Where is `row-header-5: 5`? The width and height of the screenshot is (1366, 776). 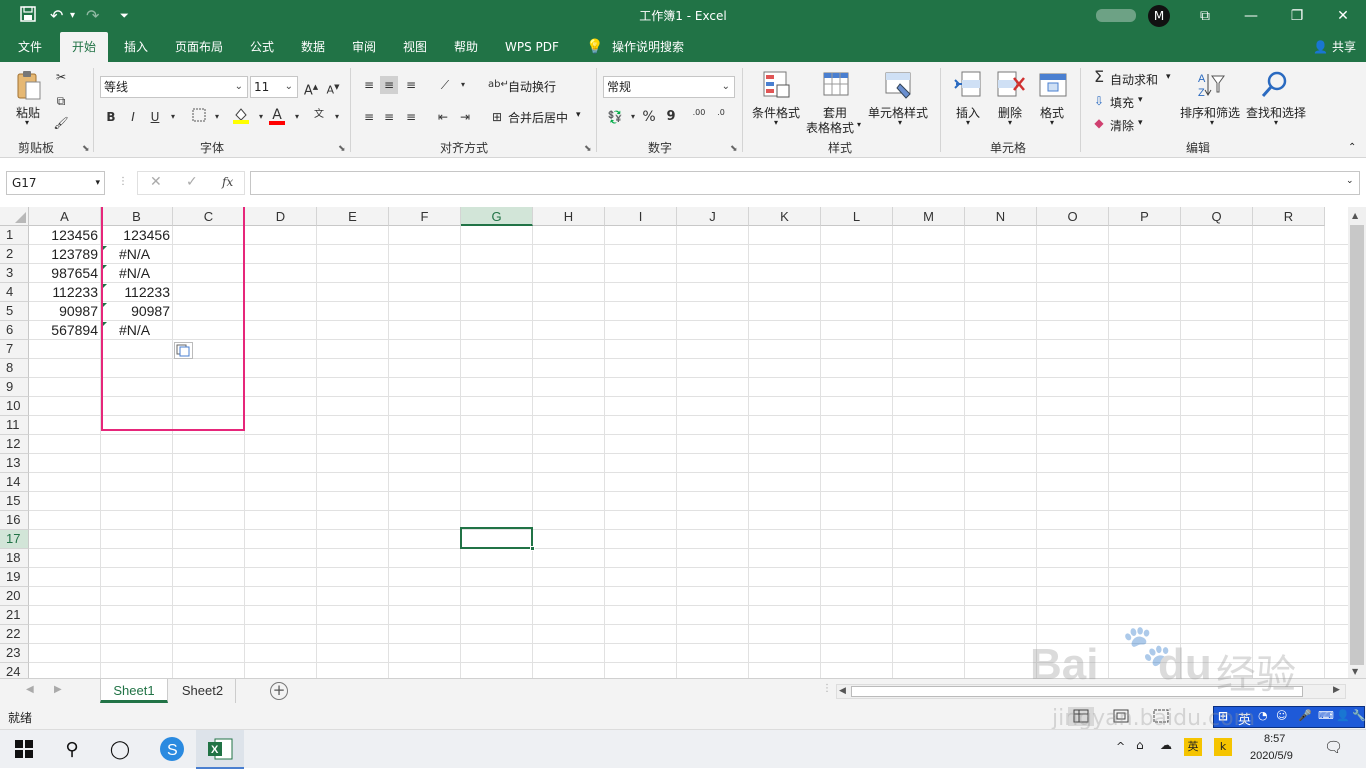 row-header-5: 5 is located at coordinates (14, 311).